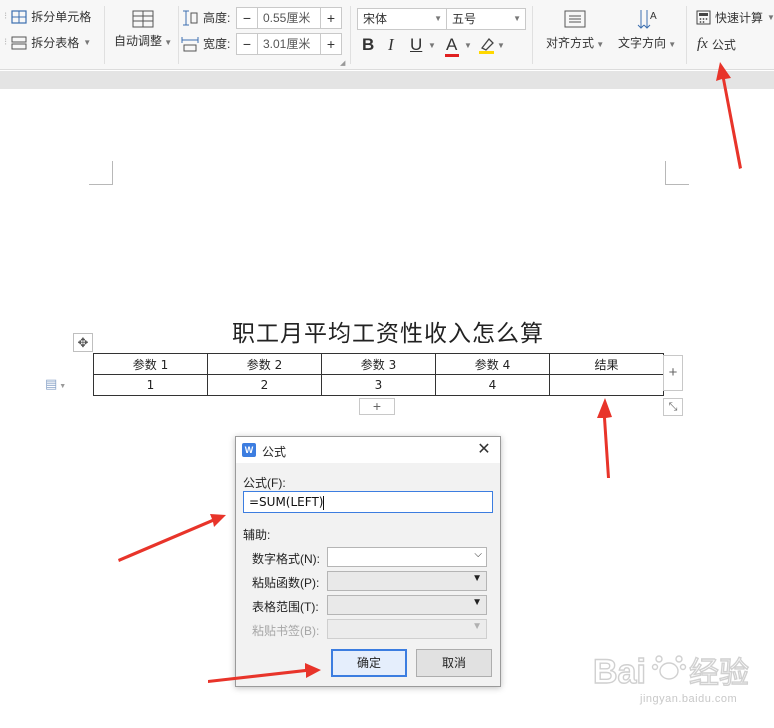 The height and width of the screenshot is (728, 774). I want to click on svg-text: Bai, so click(619, 672).